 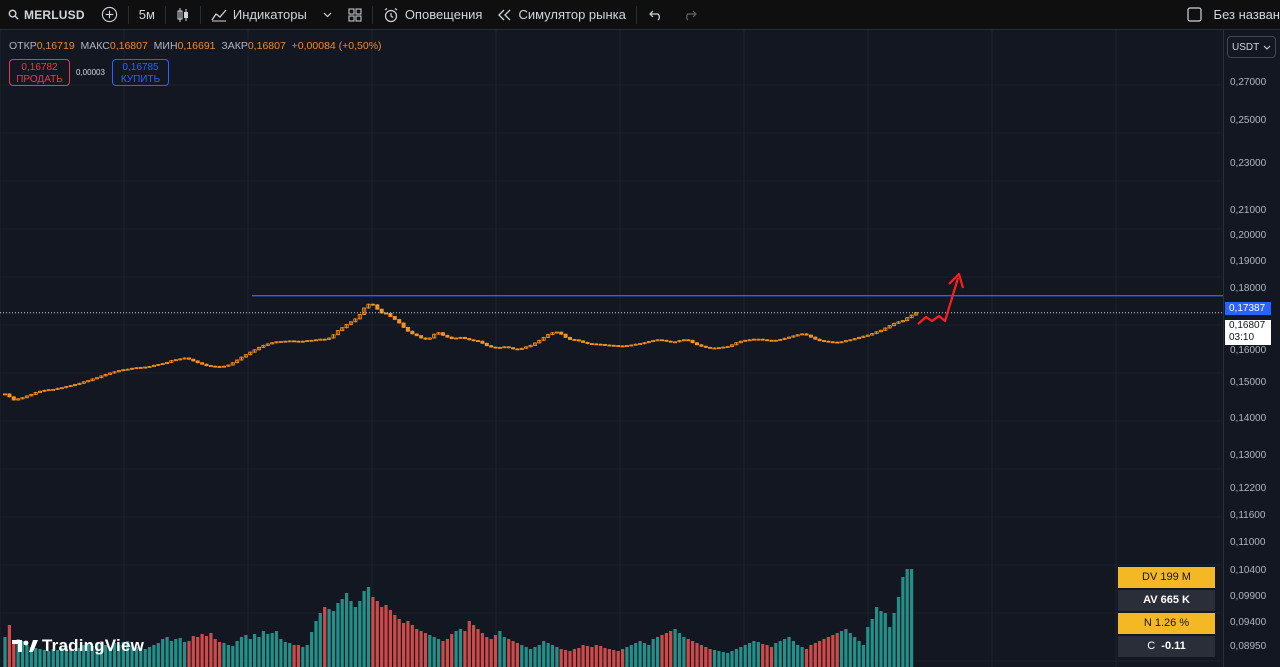 What do you see at coordinates (128, 46) in the screenshot?
I see `high-value: 0,16807` at bounding box center [128, 46].